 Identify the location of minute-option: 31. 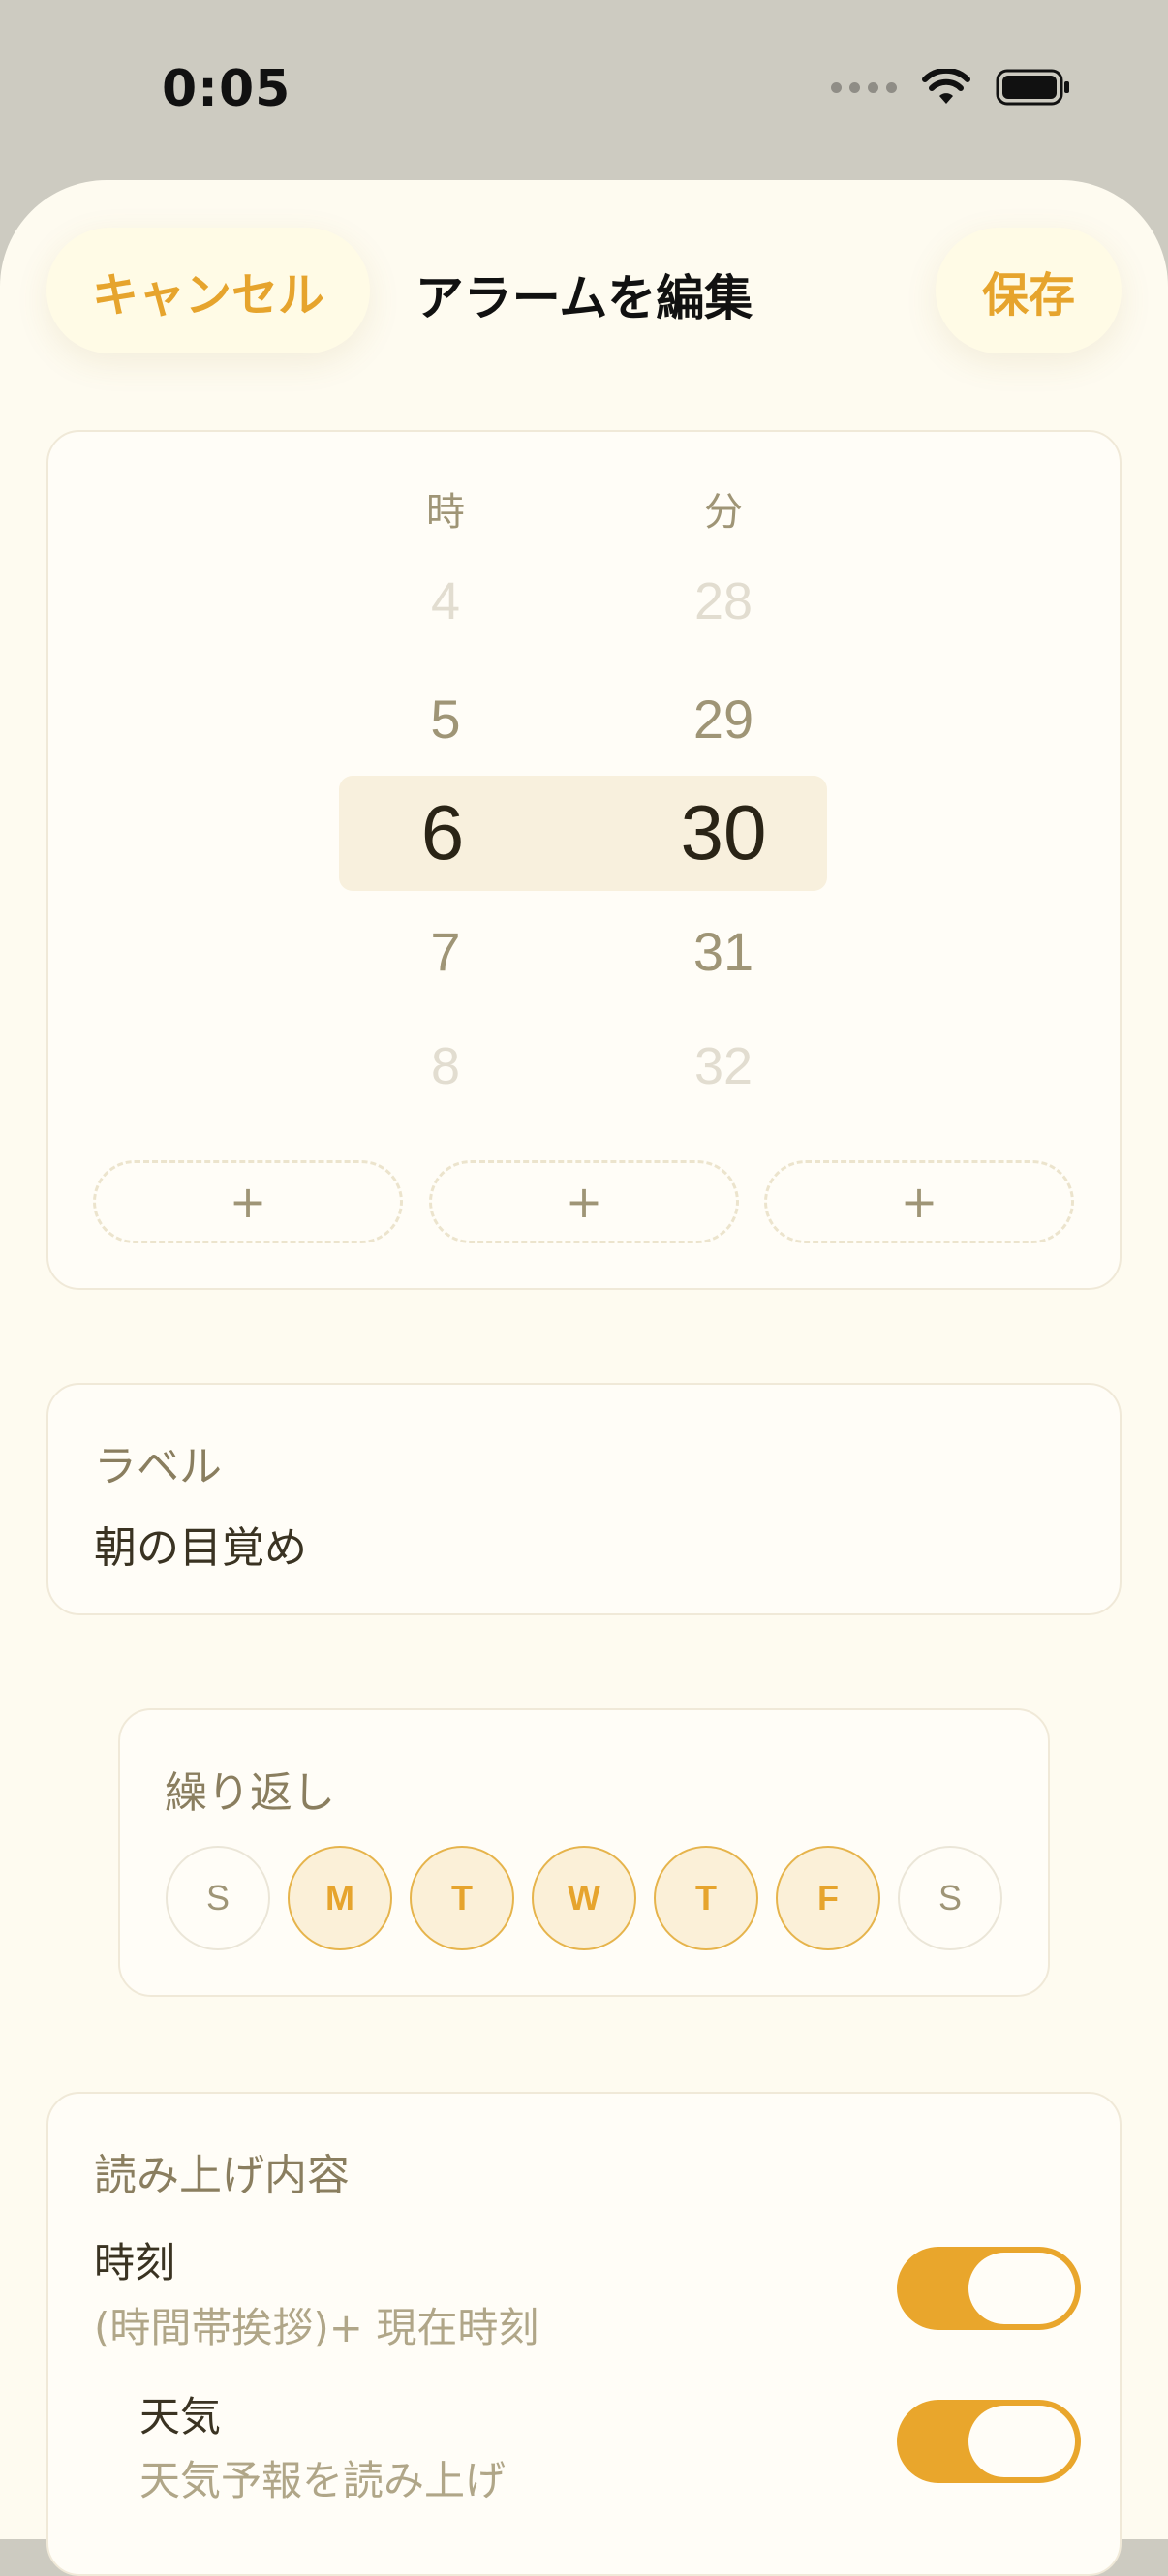
(723, 951).